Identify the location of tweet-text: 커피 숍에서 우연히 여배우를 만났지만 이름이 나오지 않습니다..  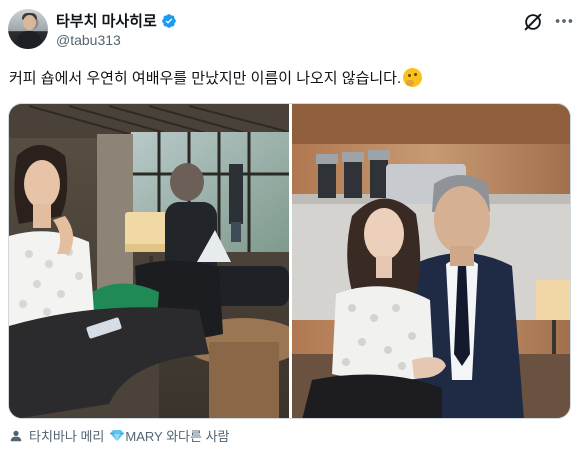
(216, 77).